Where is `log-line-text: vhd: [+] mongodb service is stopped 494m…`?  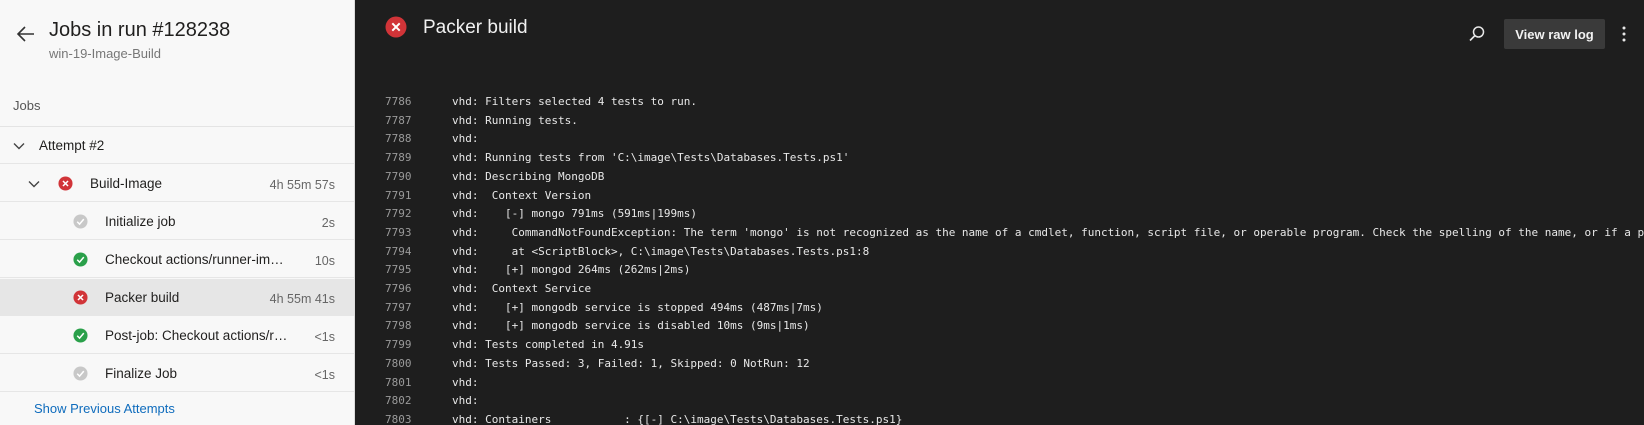
log-line-text: vhd: [+] mongodb service is stopped 494m… is located at coordinates (637, 307).